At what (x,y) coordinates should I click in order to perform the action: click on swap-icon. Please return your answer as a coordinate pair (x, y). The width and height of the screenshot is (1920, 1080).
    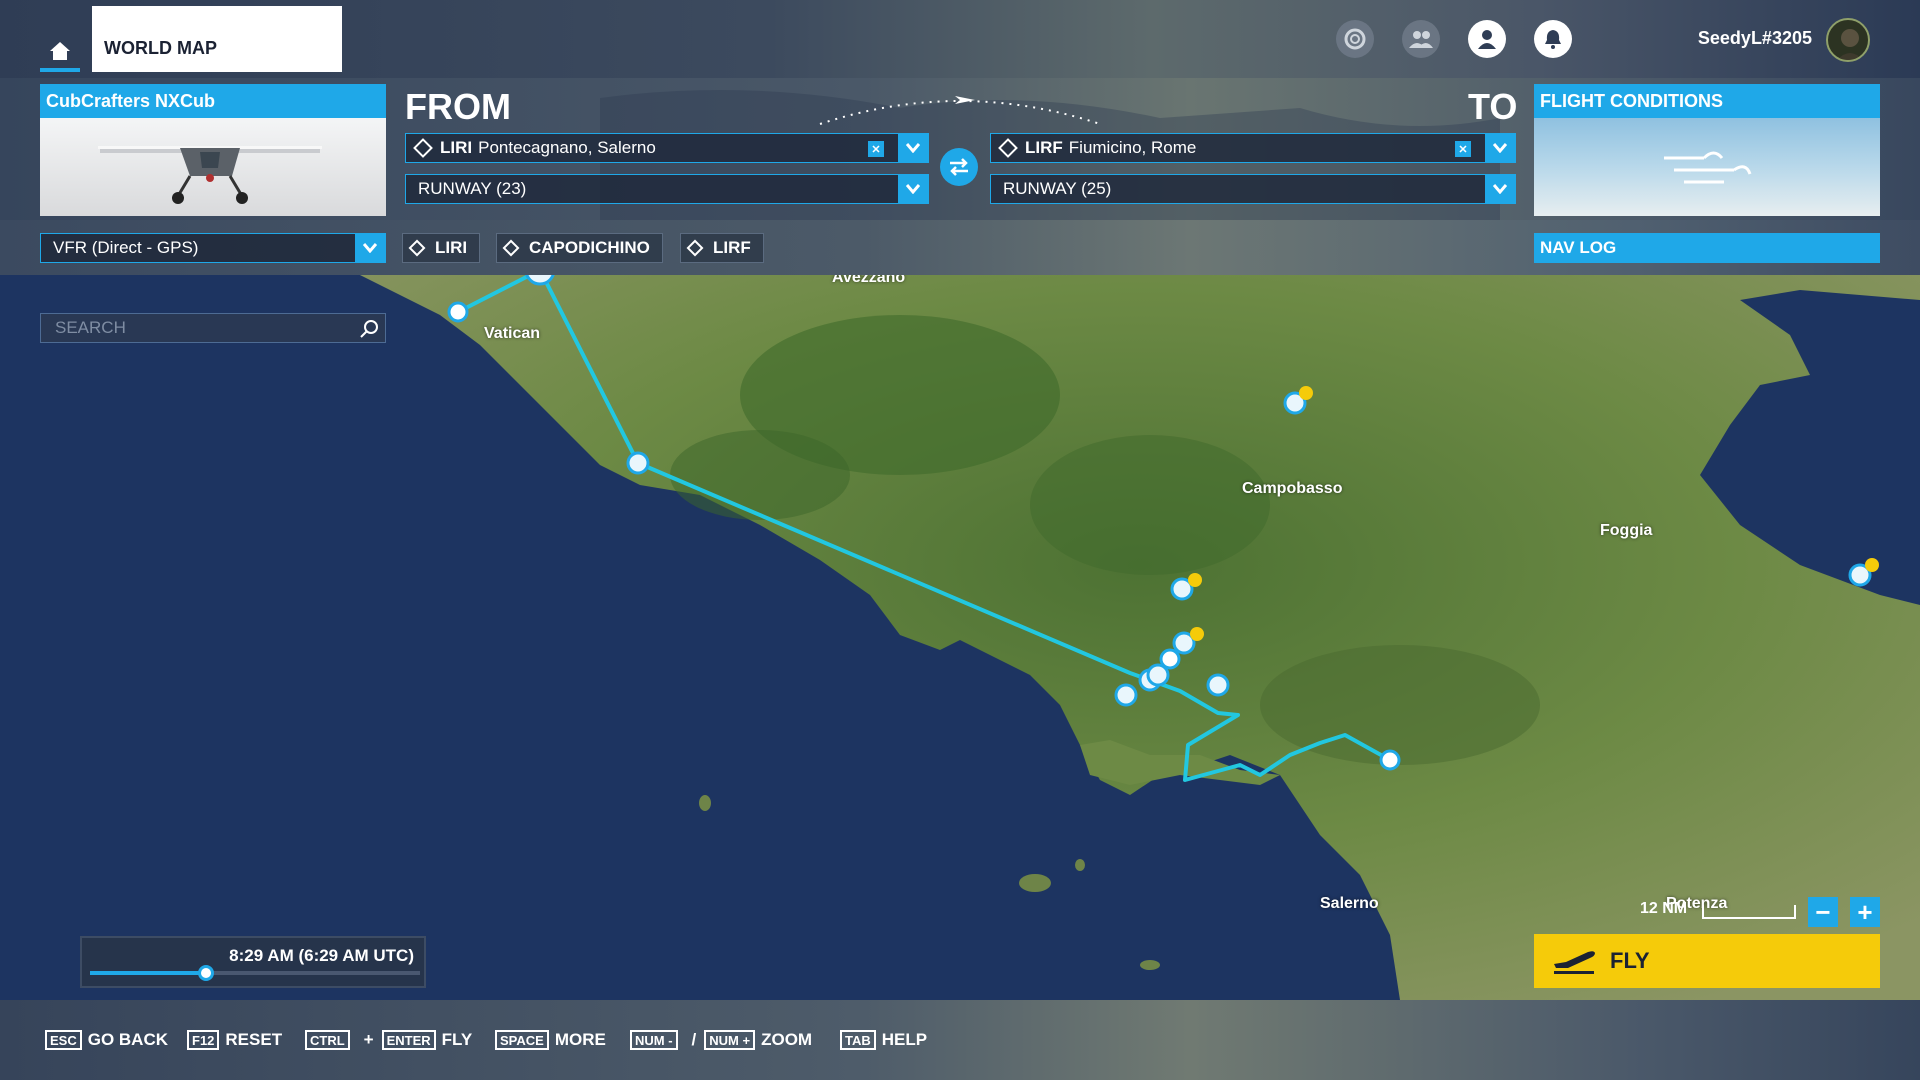
    Looking at the image, I should click on (959, 167).